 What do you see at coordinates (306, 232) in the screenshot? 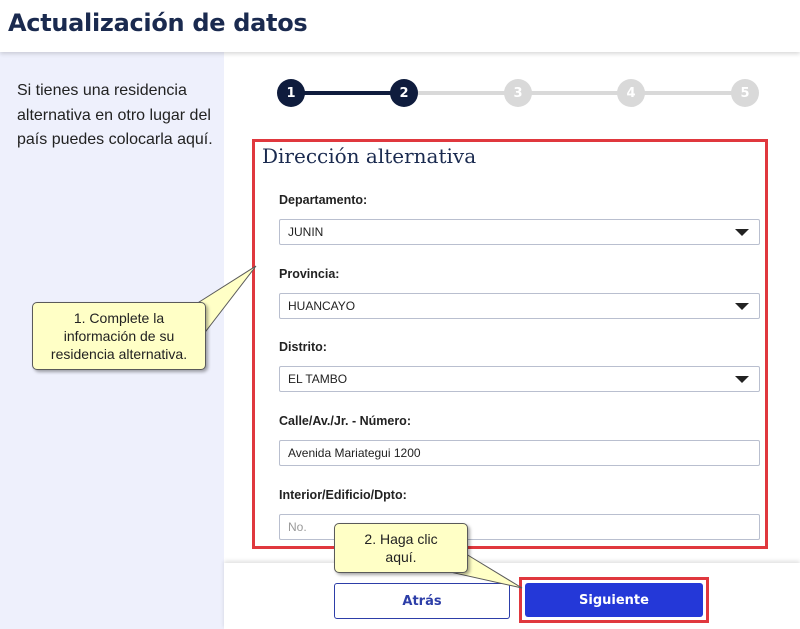
I see `departamento-value: JUNIN` at bounding box center [306, 232].